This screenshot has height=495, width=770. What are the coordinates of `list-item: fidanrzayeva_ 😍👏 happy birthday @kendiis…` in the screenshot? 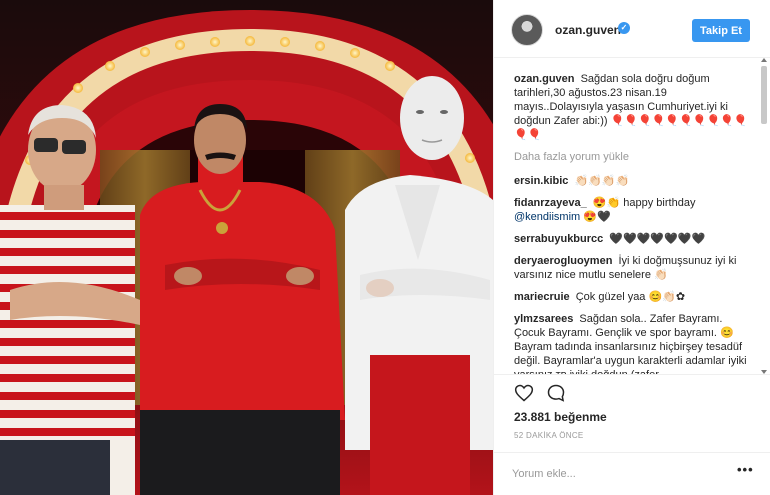 It's located at (631, 210).